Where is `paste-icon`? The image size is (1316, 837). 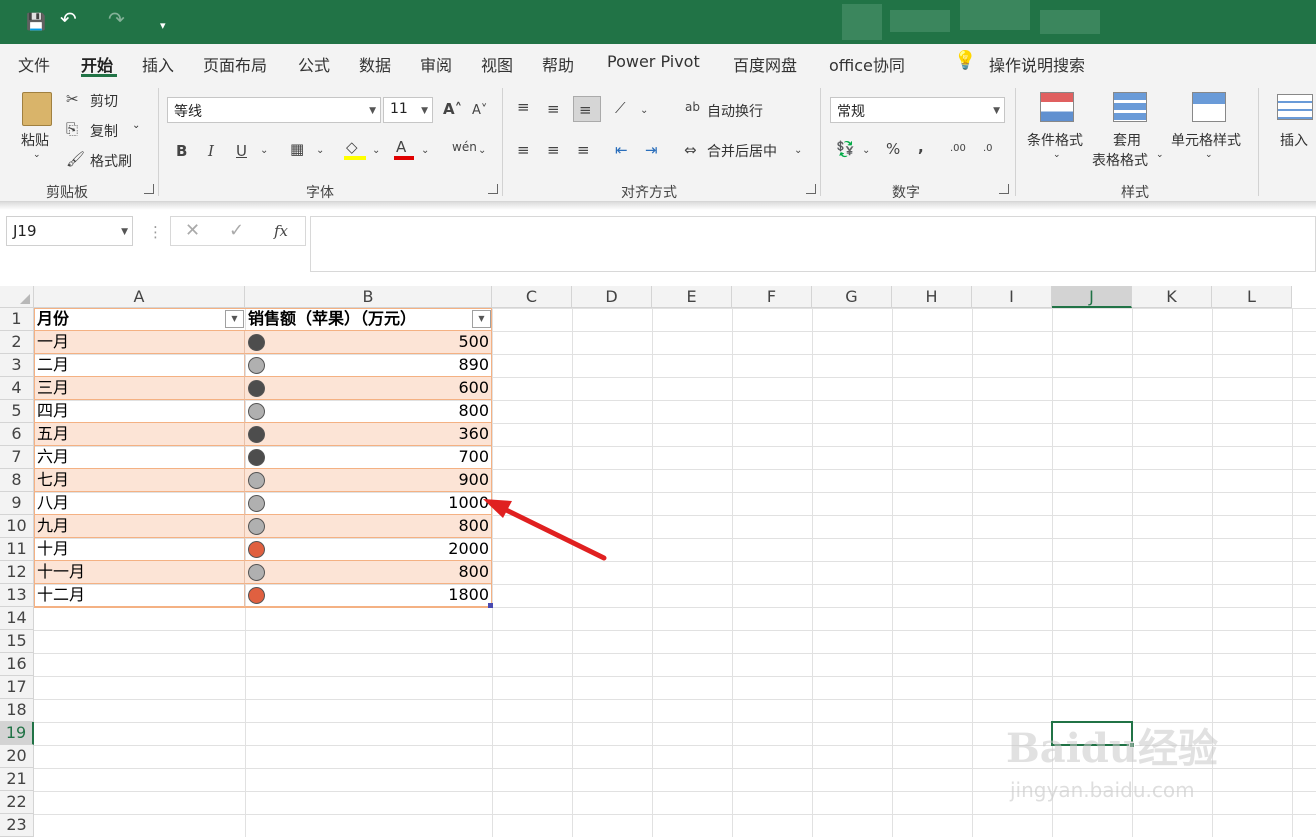
paste-icon is located at coordinates (37, 109).